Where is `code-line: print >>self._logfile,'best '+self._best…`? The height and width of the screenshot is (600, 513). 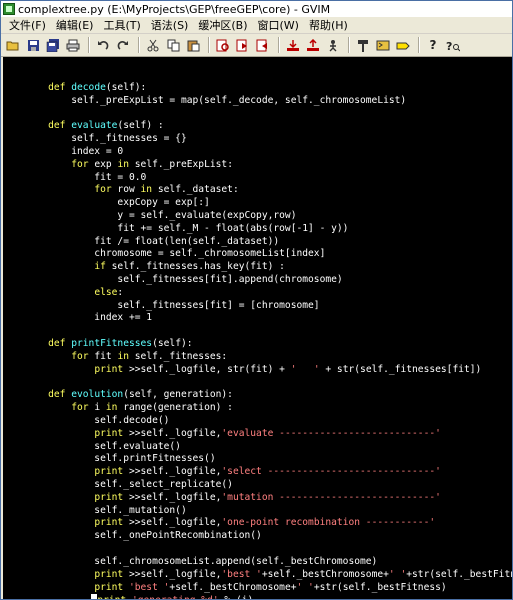 code-line: print >>self._logfile,'best '+self._best… is located at coordinates (303, 574).